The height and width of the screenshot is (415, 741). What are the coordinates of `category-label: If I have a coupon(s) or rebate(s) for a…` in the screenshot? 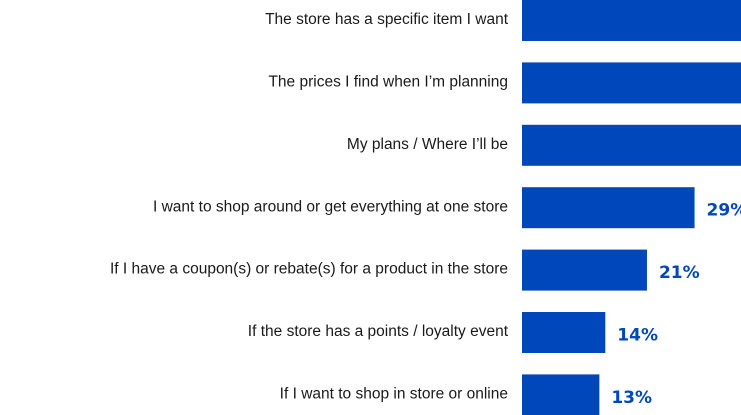 It's located at (309, 269).